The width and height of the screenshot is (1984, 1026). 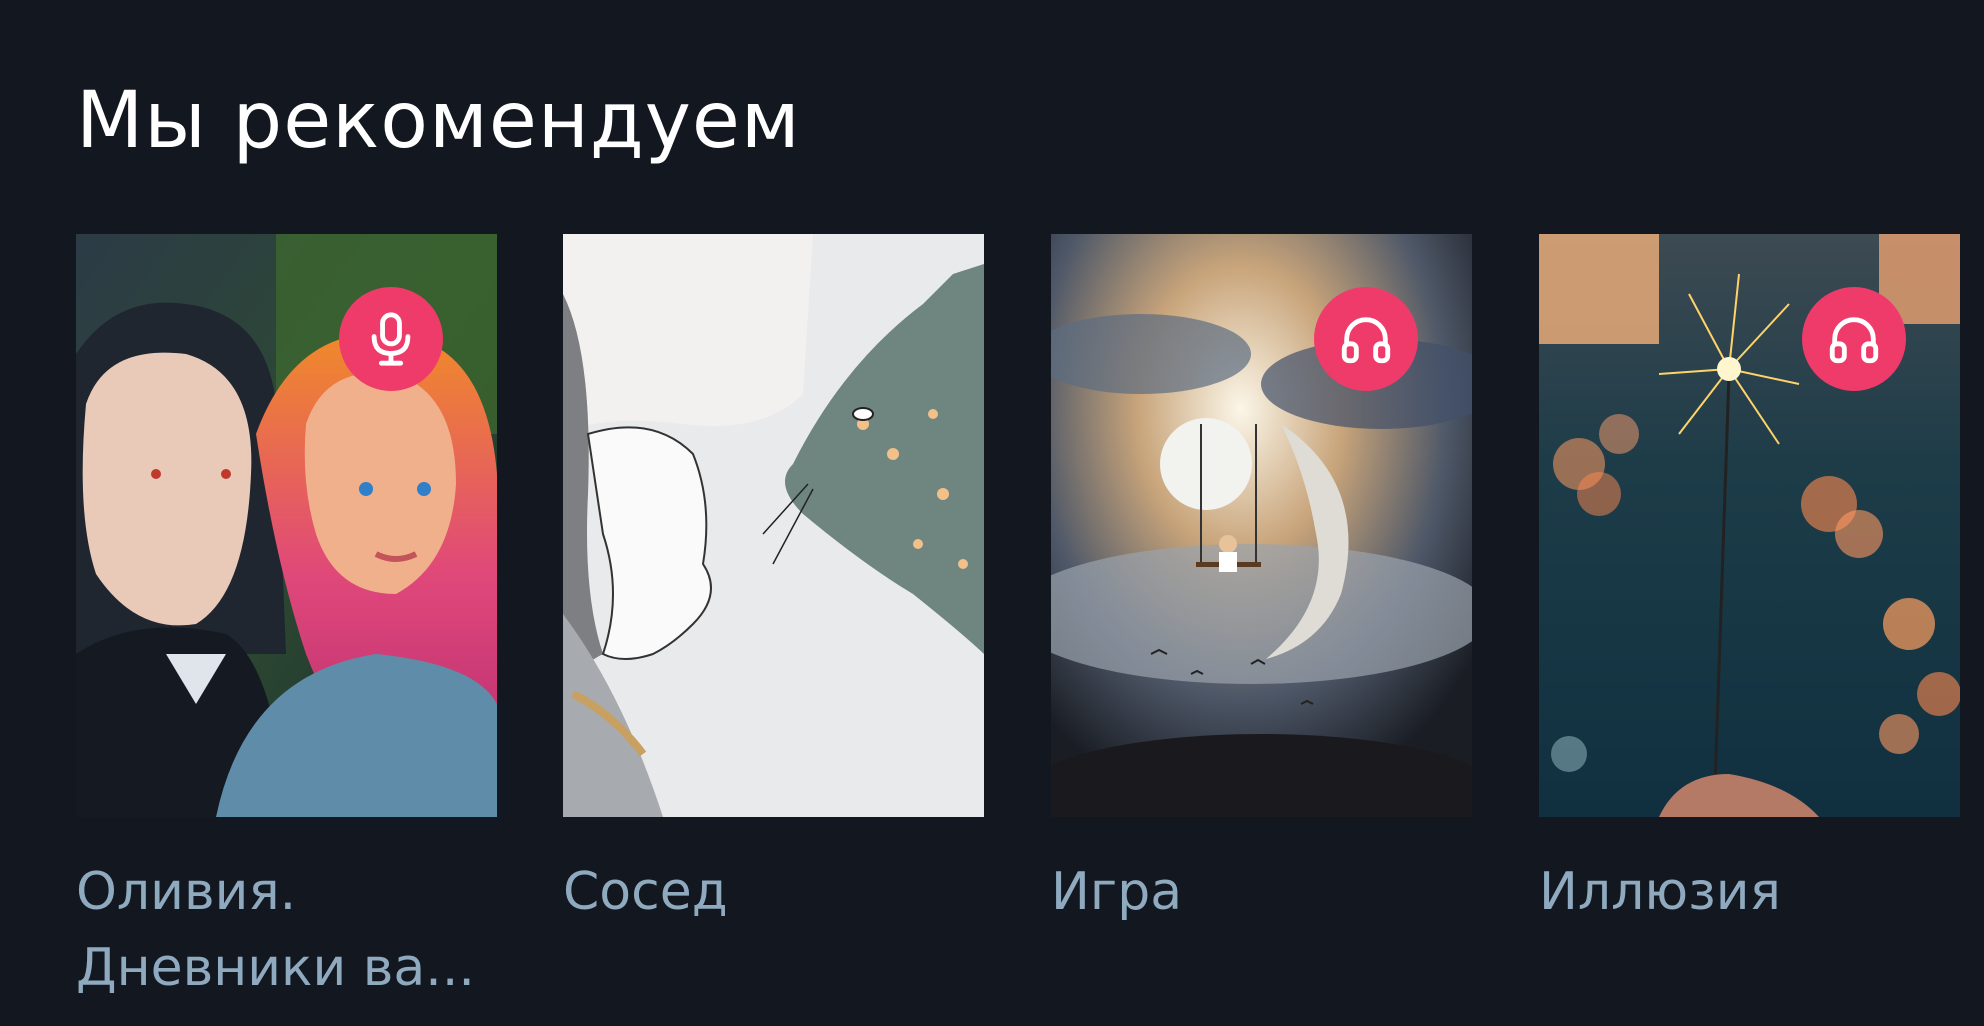 I want to click on book-title: Игра, so click(x=1261, y=892).